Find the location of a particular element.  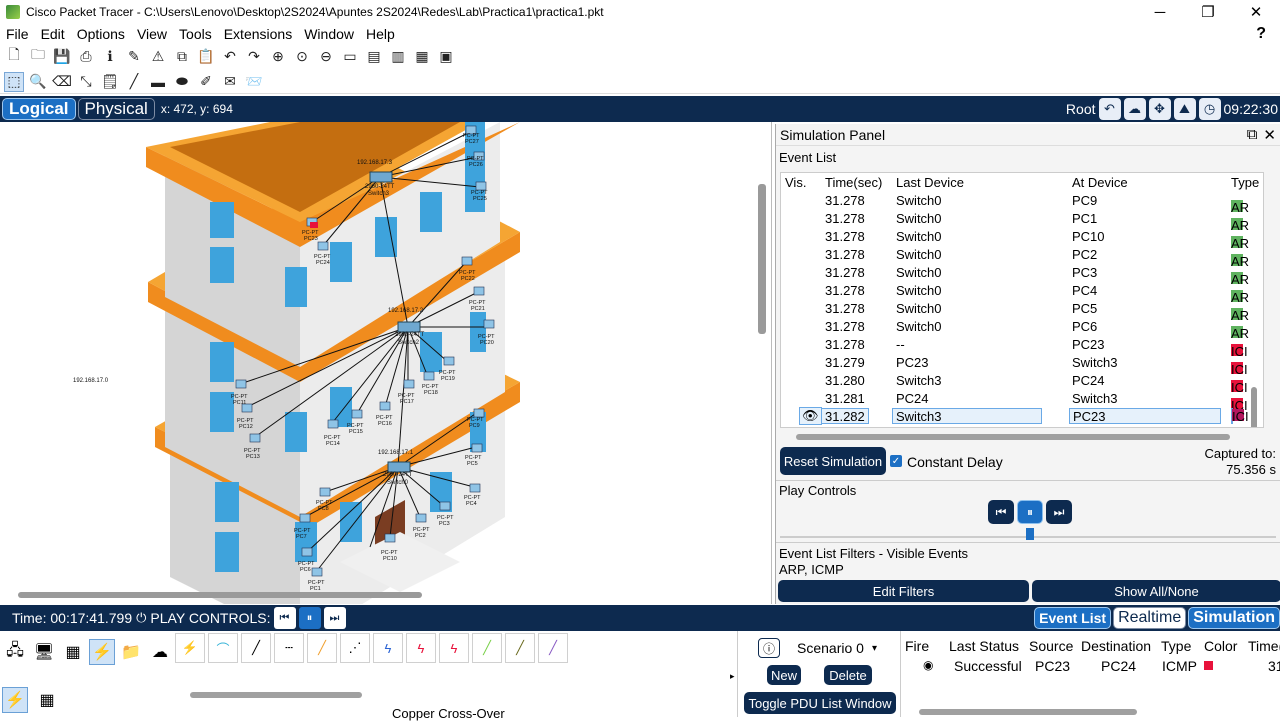

close-button: ✕ is located at coordinates (1256, 12).